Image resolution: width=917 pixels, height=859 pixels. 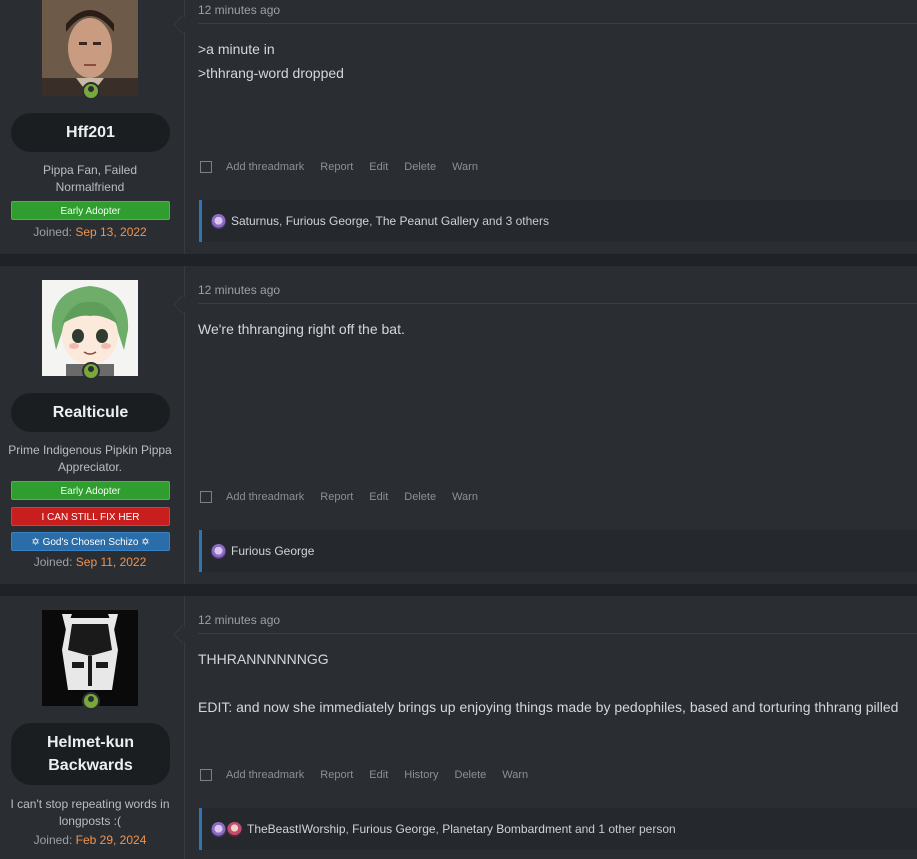 I want to click on user-banner: ✡ God's Chosen Schizo ✡, so click(x=90, y=541).